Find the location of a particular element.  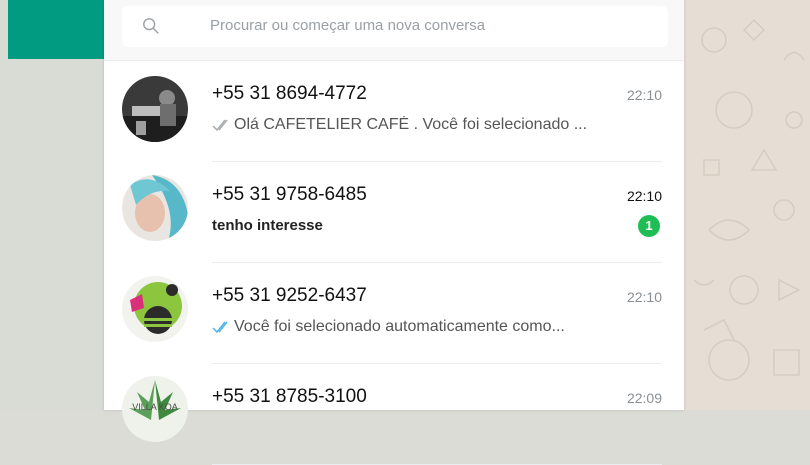

app-background-left is located at coordinates (52, 205).